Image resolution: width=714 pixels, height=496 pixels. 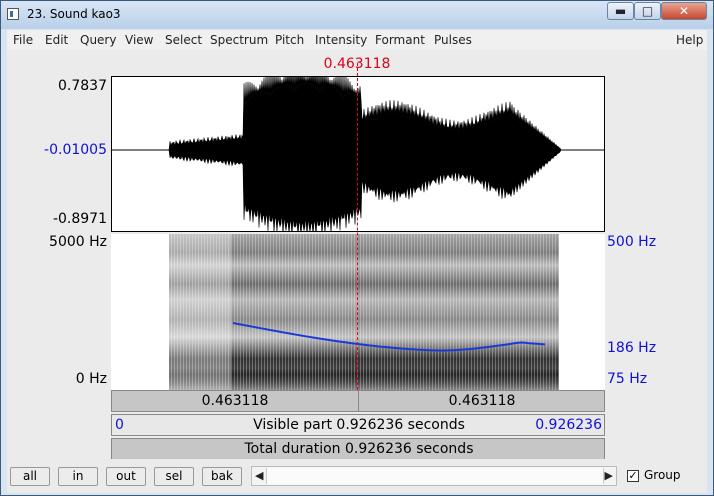 I want to click on scroll-thumb, so click(x=435, y=476).